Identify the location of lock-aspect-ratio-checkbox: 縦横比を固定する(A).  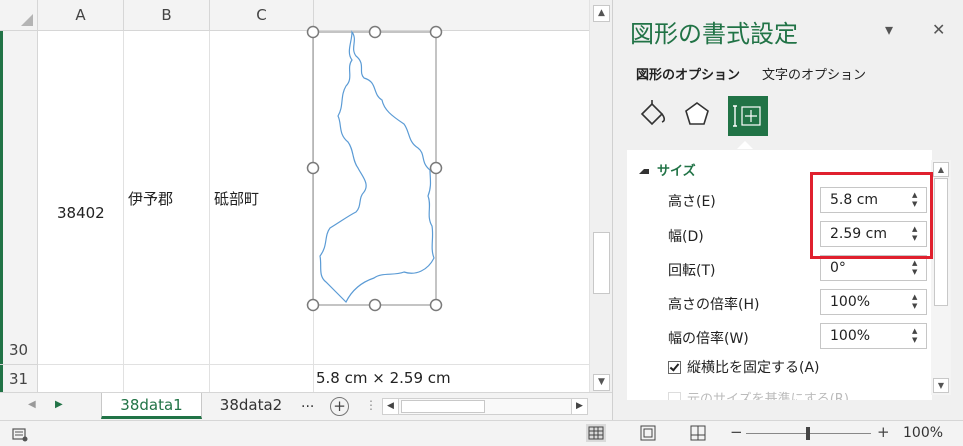
(744, 367).